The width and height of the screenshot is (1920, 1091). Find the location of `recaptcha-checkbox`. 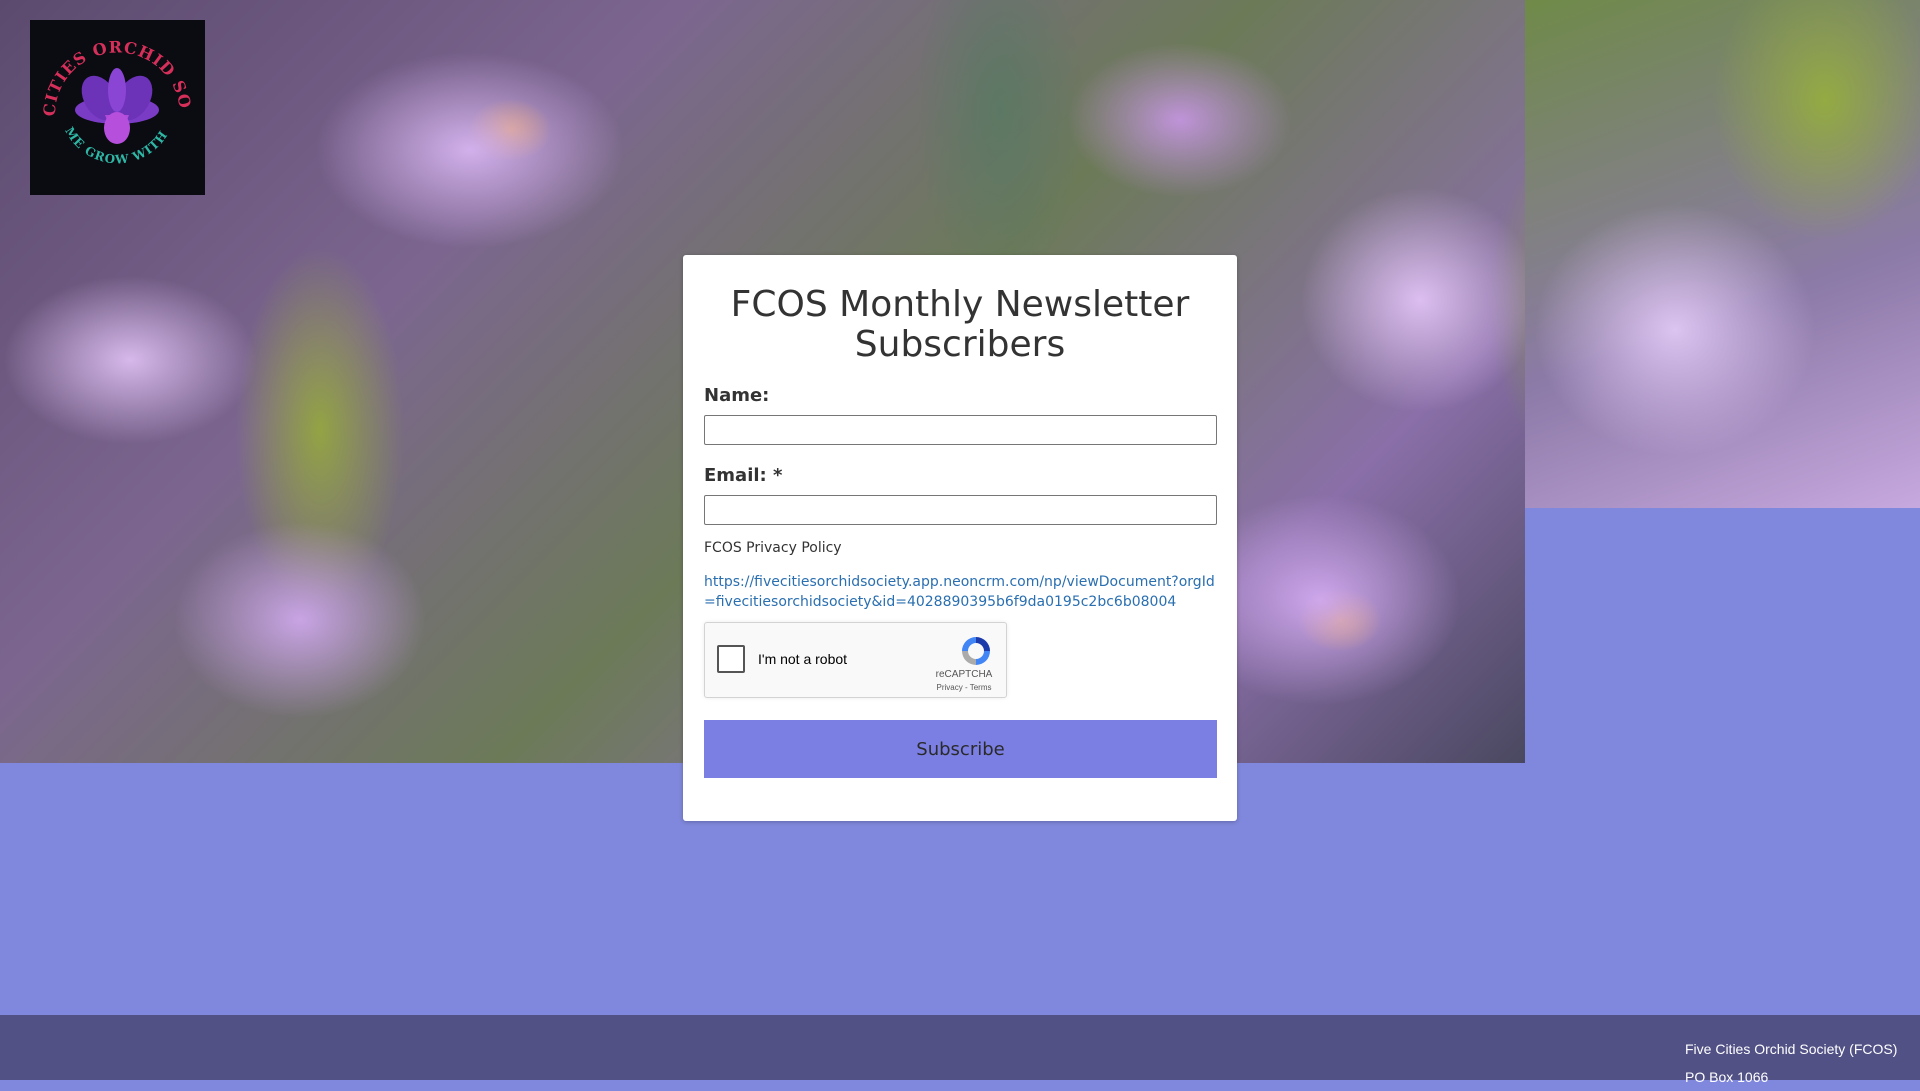

recaptcha-checkbox is located at coordinates (731, 659).